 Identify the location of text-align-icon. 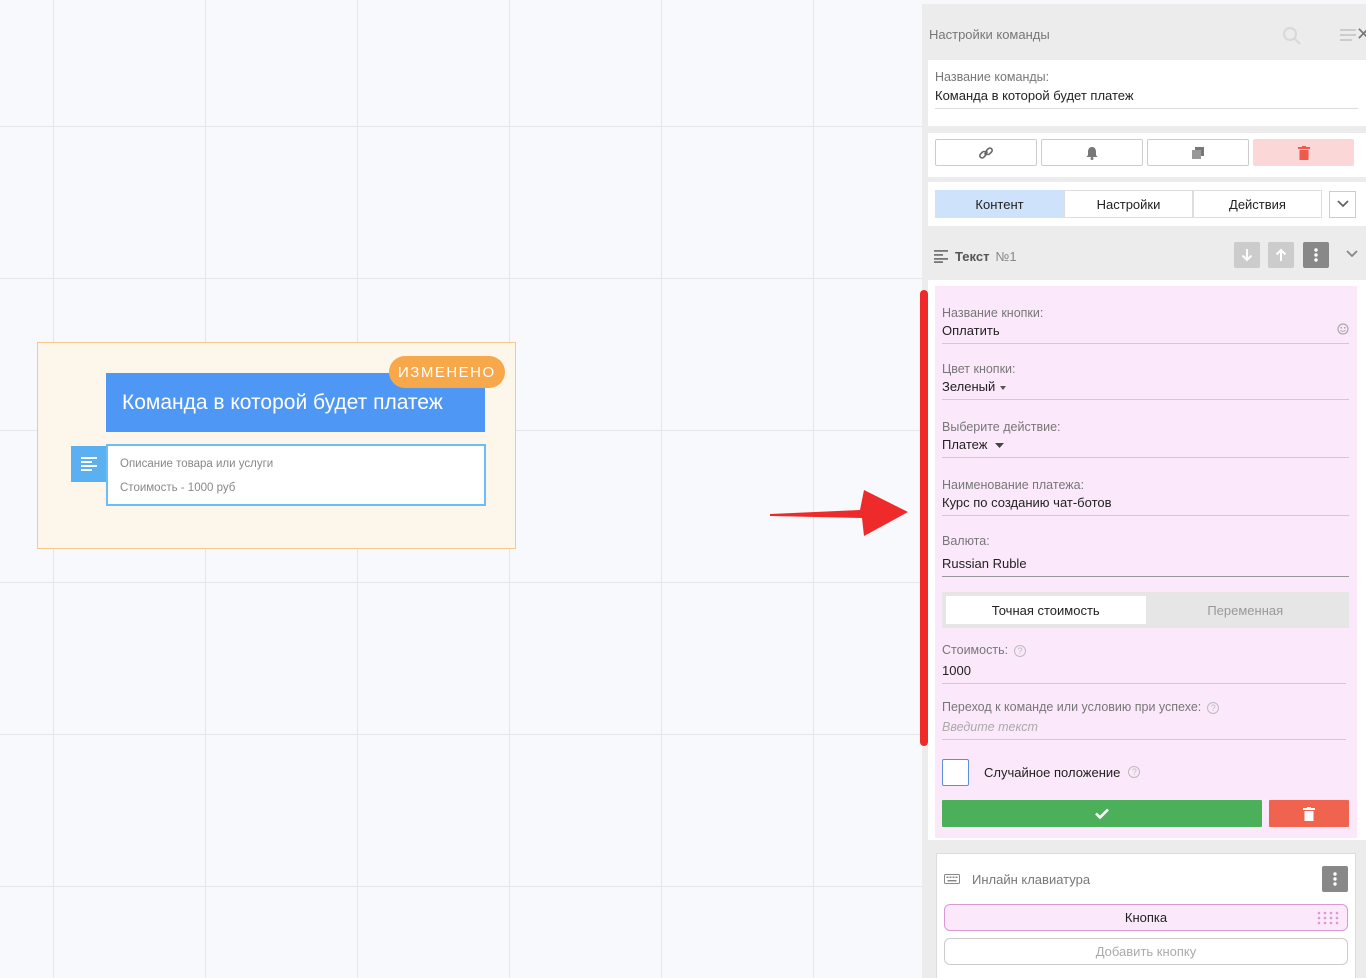
(941, 256).